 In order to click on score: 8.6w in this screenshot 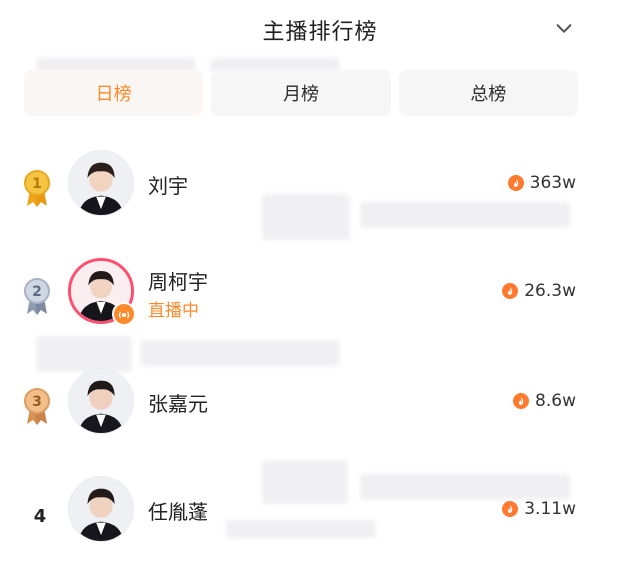, I will do `click(544, 401)`.